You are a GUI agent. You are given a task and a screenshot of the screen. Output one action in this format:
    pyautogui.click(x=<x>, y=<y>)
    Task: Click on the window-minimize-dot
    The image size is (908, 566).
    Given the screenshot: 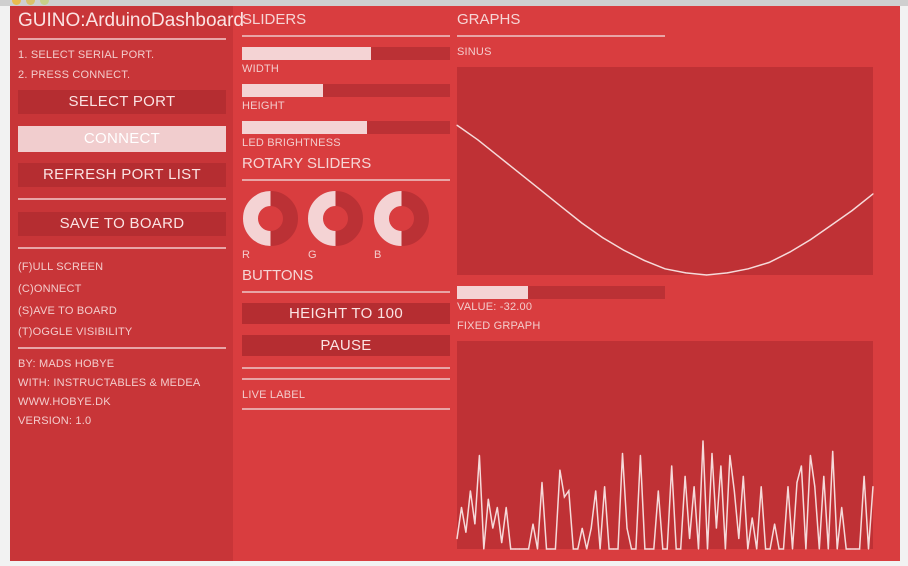 What is the action you would take?
    pyautogui.click(x=30, y=2)
    